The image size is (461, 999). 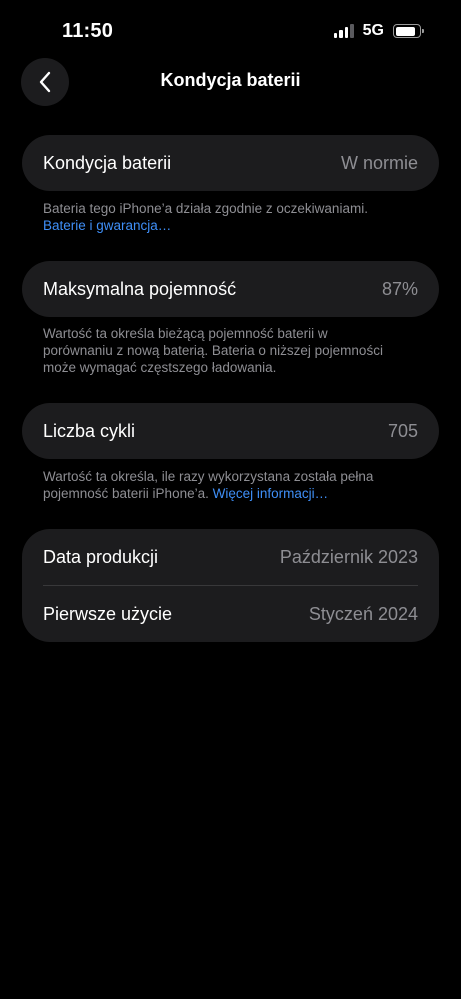 What do you see at coordinates (230, 614) in the screenshot?
I see `first-use-row: Pierwsze użycie Styczeń 2024` at bounding box center [230, 614].